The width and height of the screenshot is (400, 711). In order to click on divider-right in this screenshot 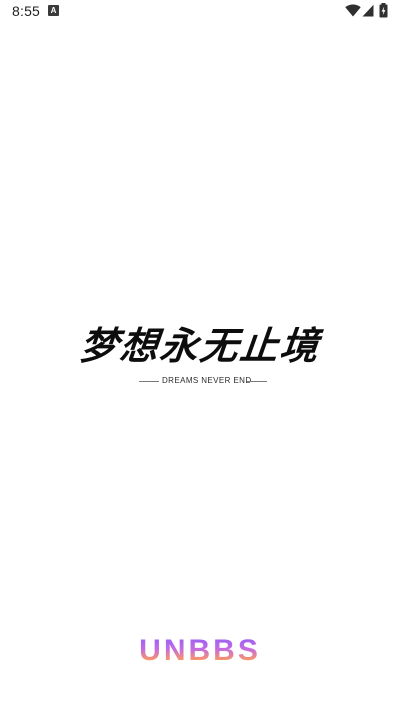, I will do `click(257, 381)`.